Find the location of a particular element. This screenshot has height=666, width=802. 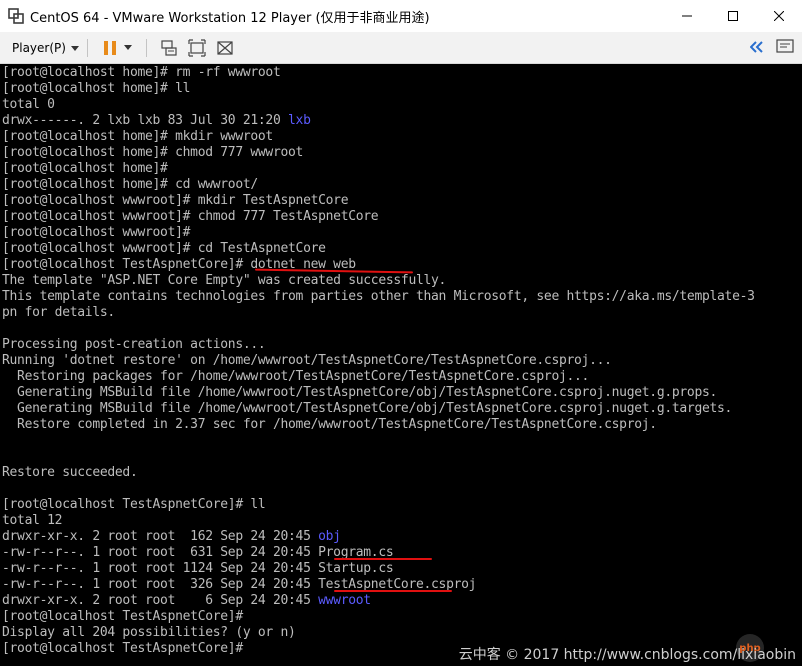

terminal-line-text: drwxr-xr-x. 2 root root 6 Sep 24 20:45 is located at coordinates (160, 600).